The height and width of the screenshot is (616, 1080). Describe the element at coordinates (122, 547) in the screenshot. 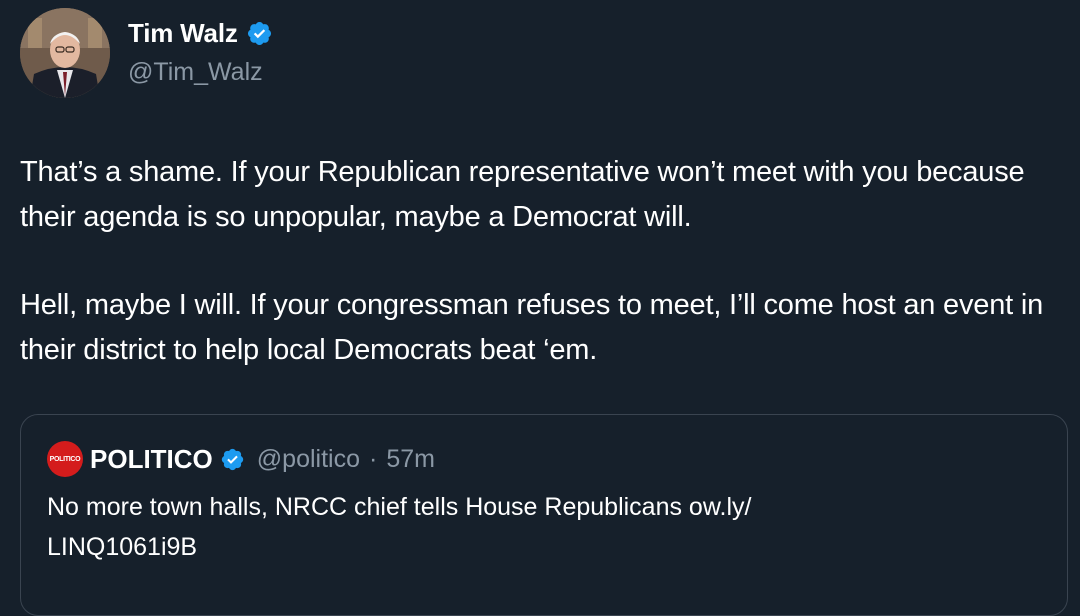

I see `quoted-text-line: LINQ1061i9B` at that location.